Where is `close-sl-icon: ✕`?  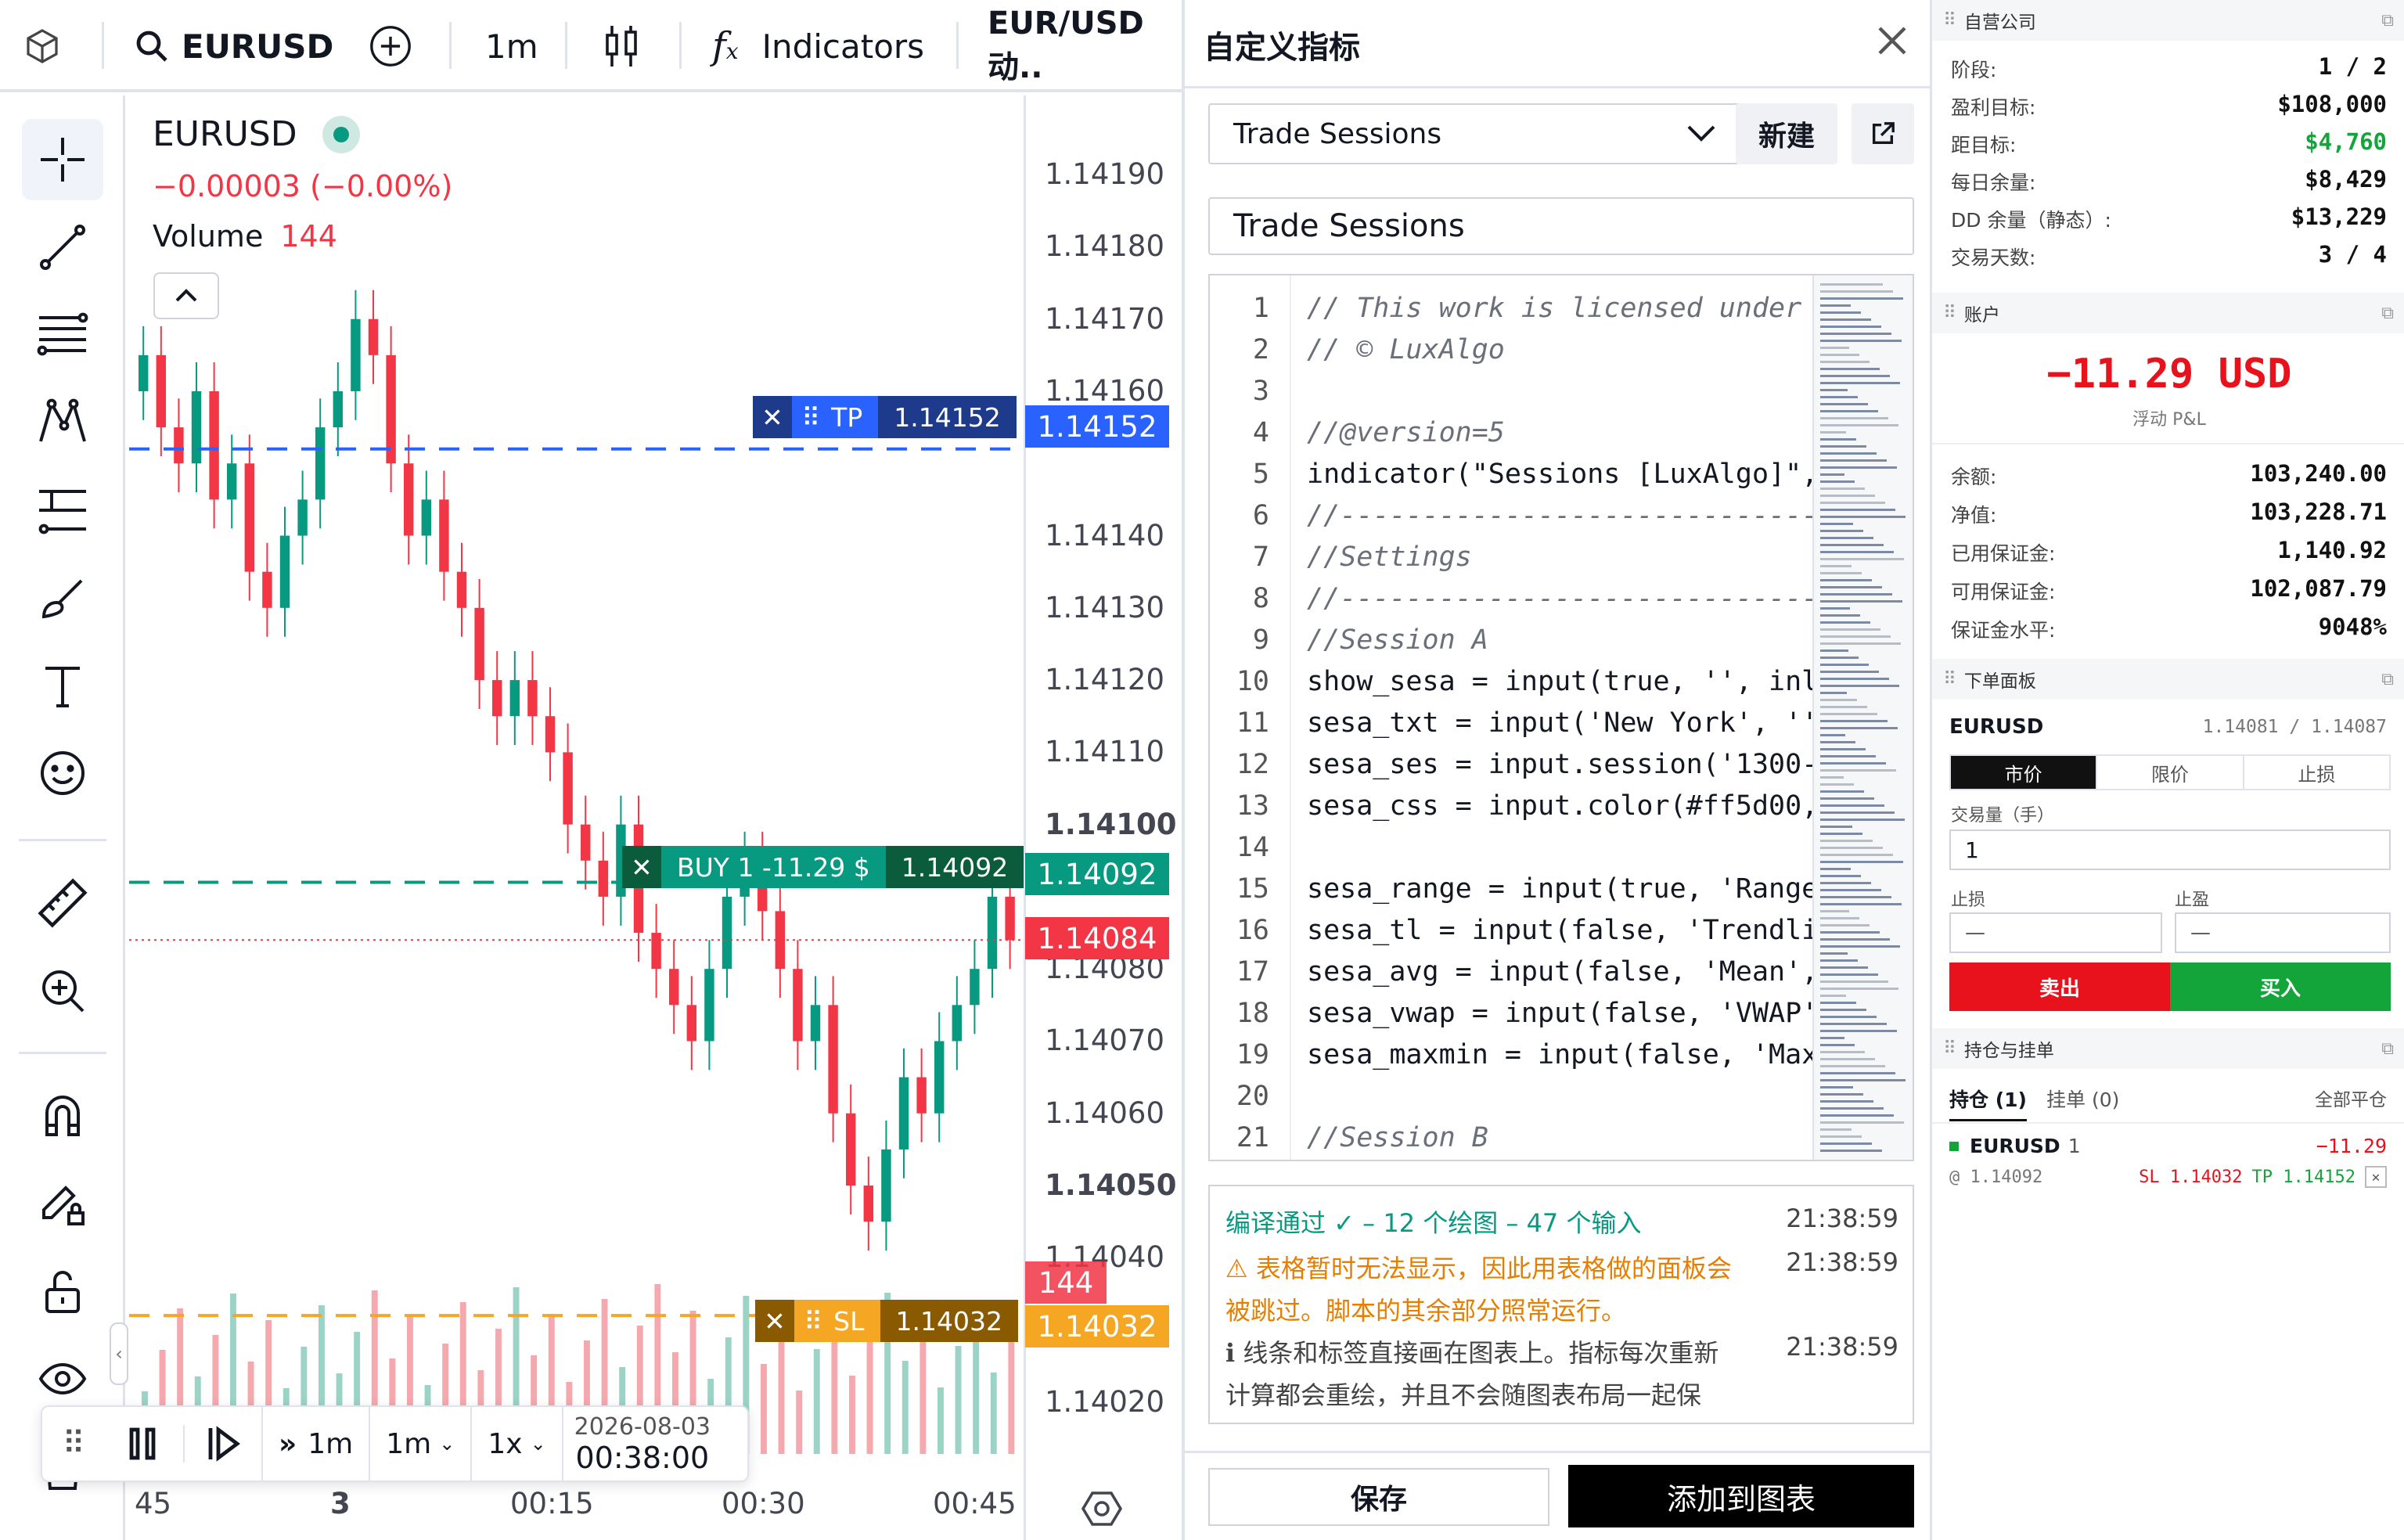 close-sl-icon: ✕ is located at coordinates (775, 1321).